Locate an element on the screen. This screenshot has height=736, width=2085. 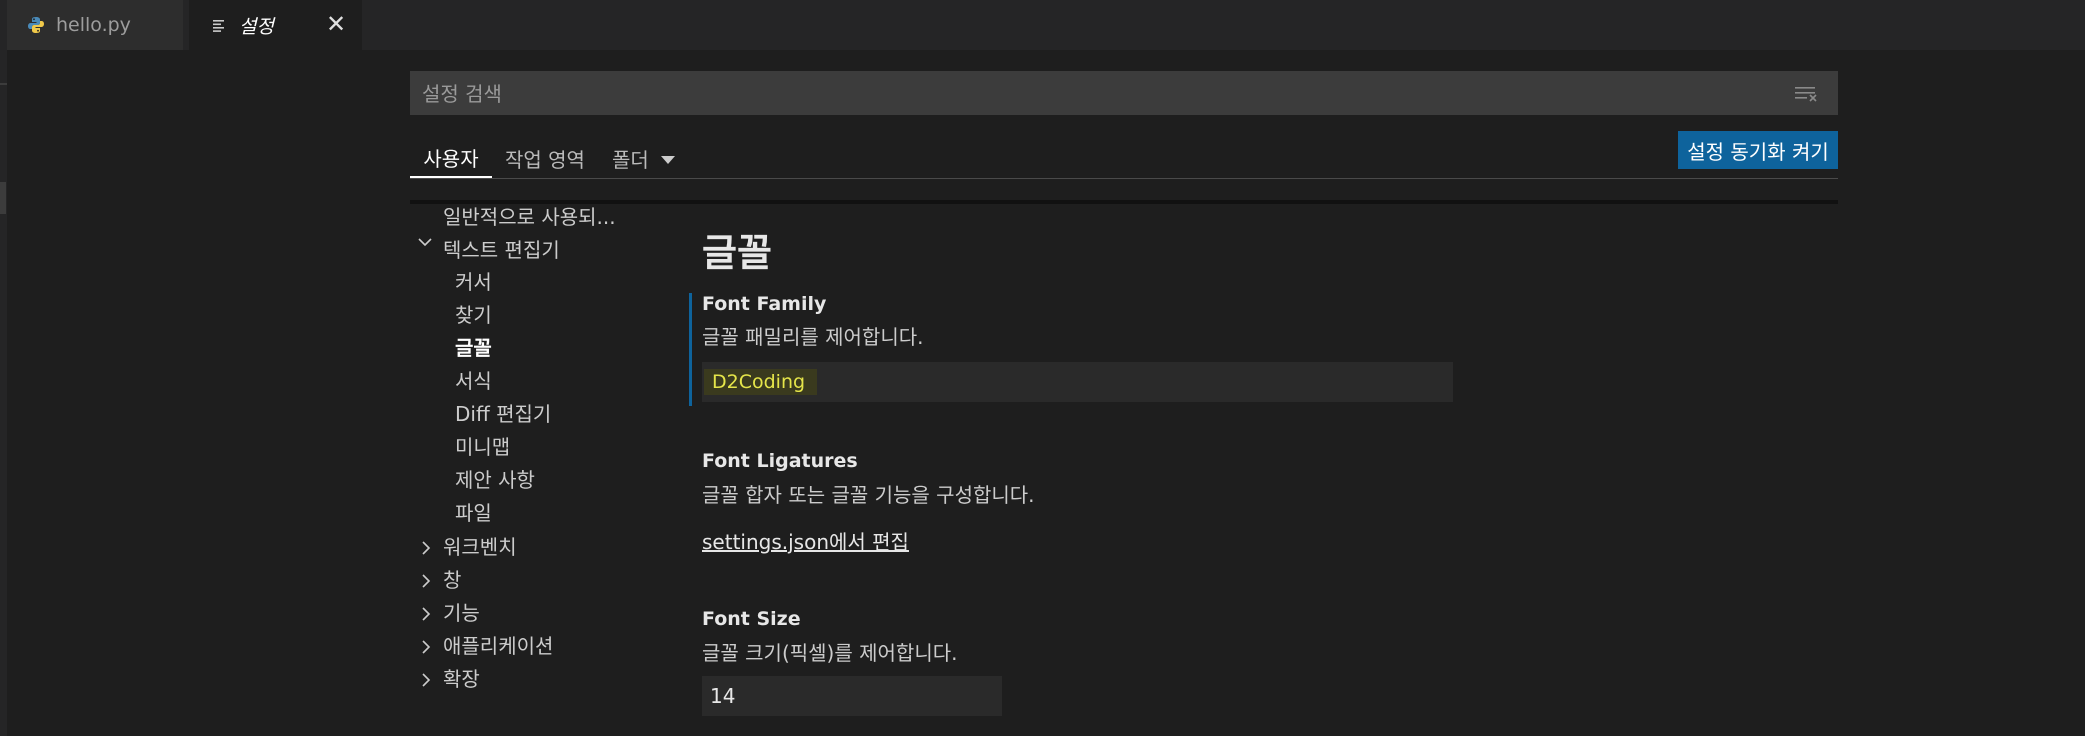
python-icon is located at coordinates (36, 25).